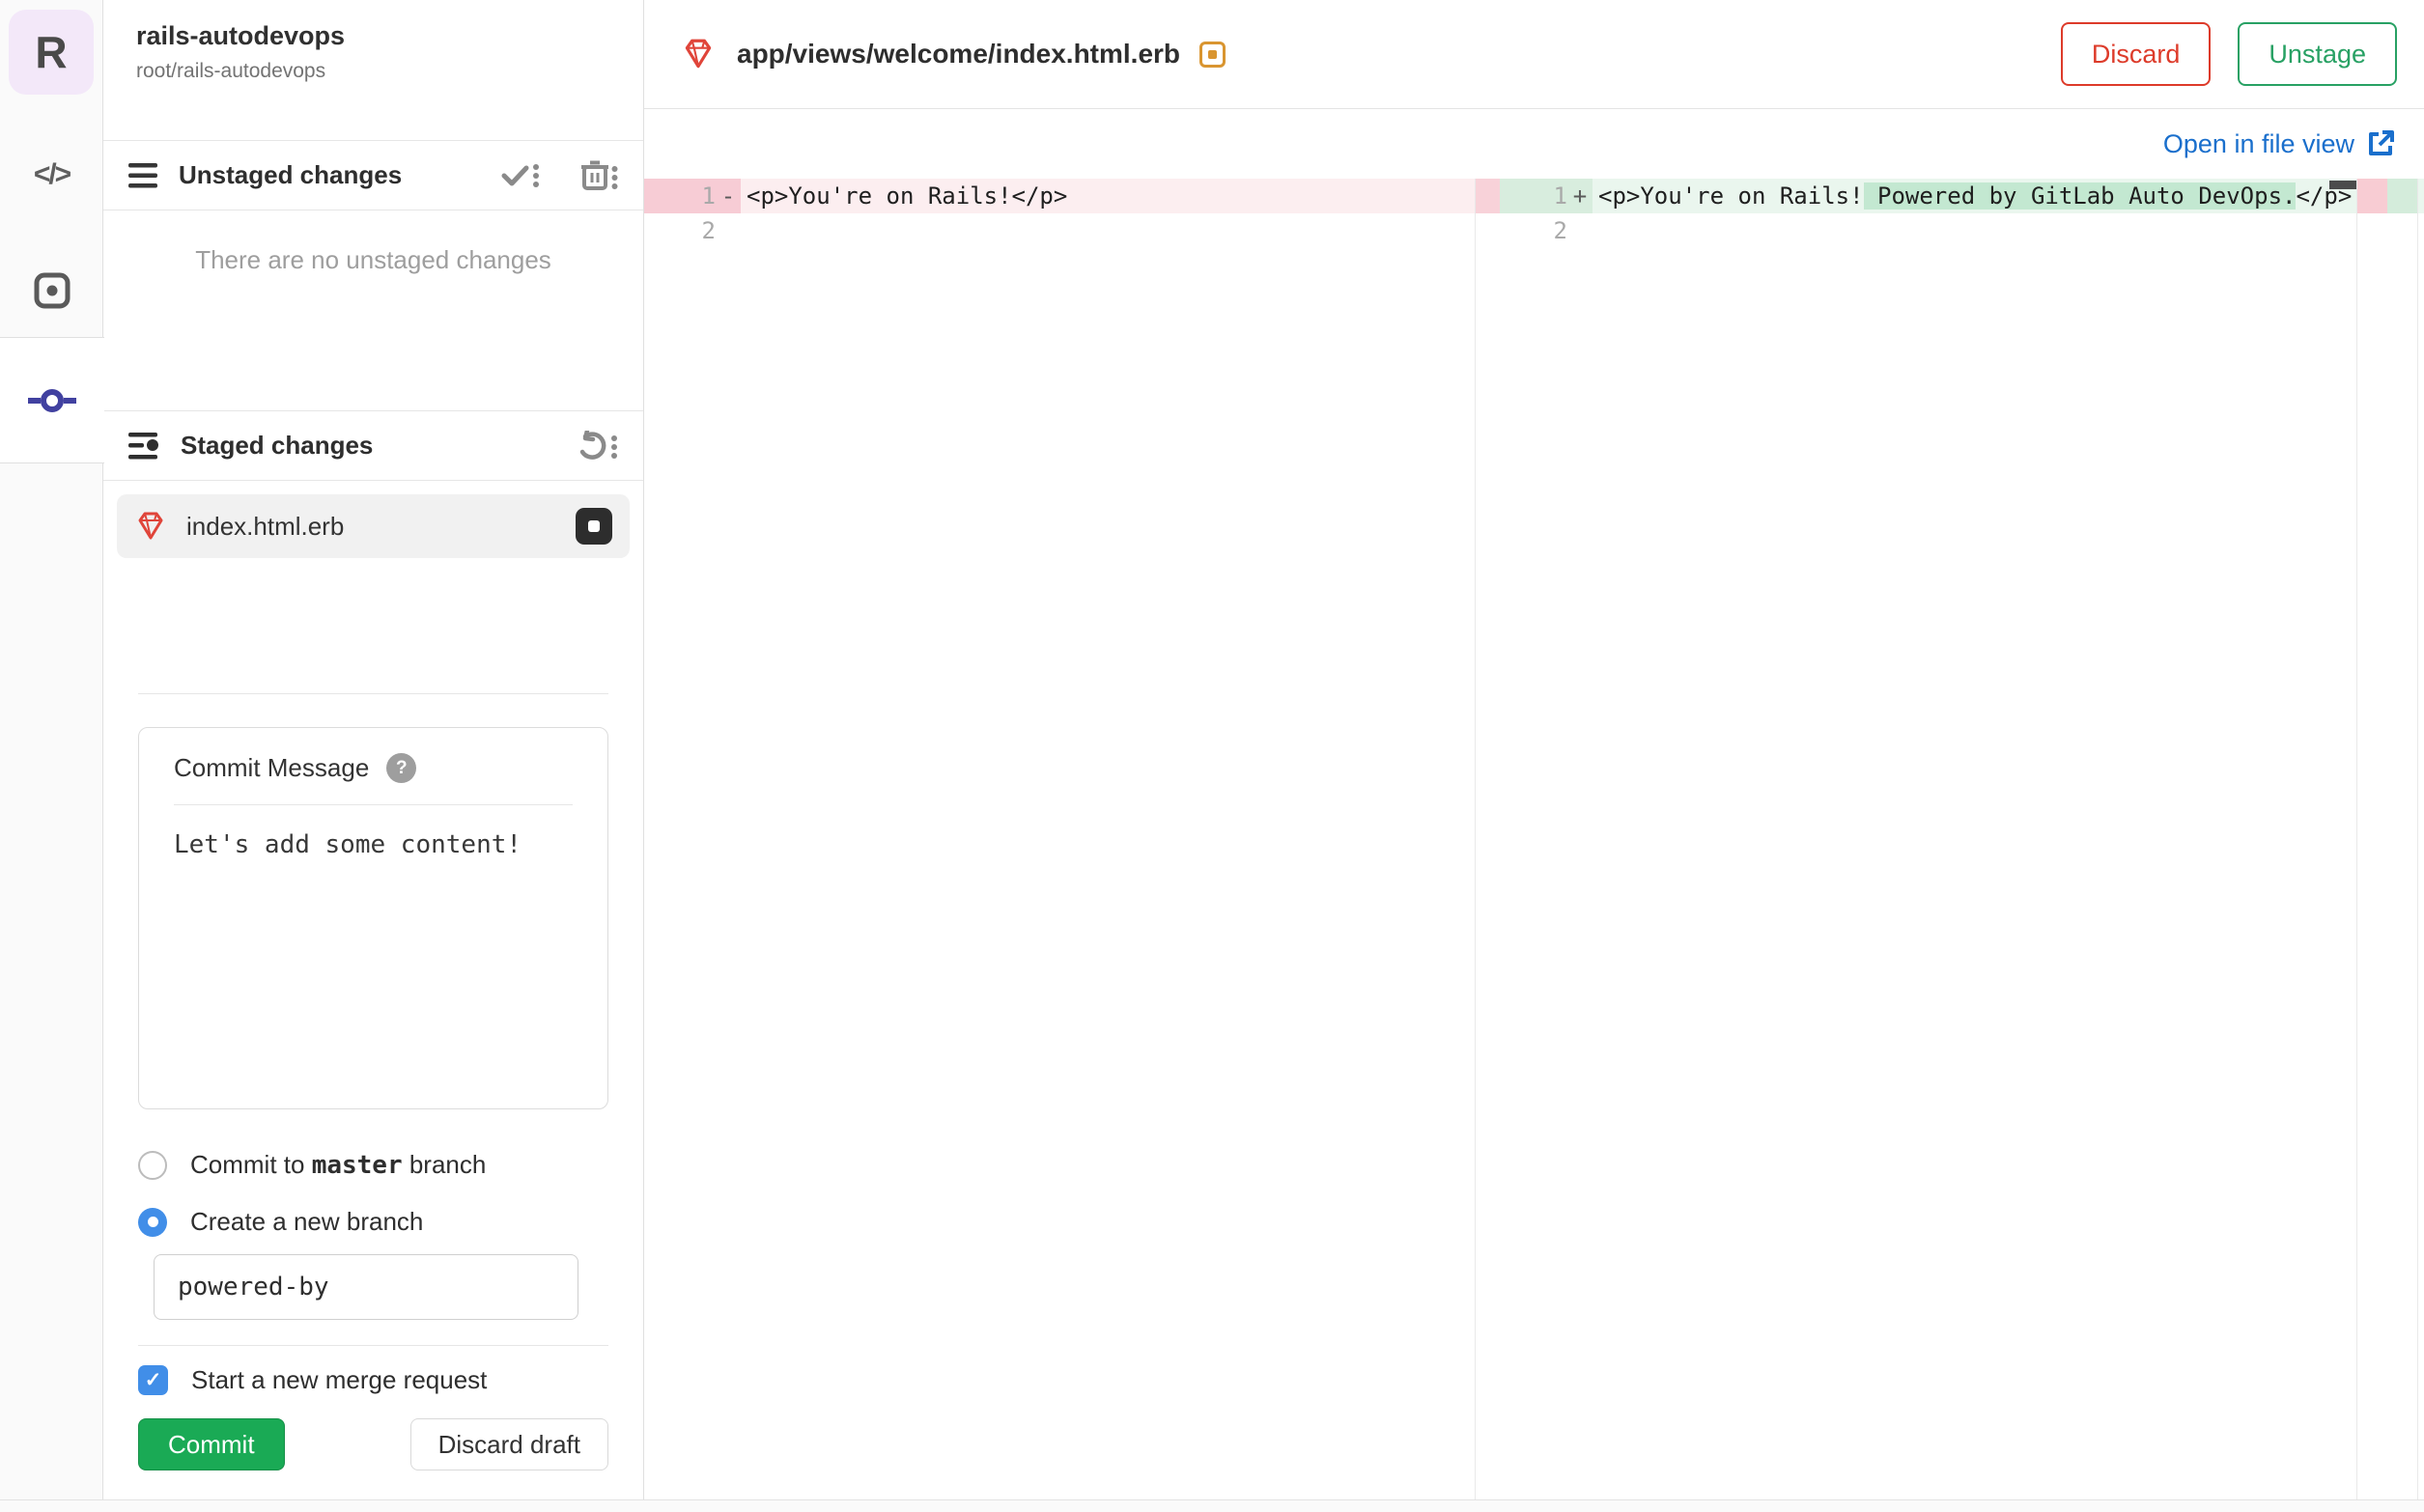  What do you see at coordinates (152, 1222) in the screenshot?
I see `radio-button-selected` at bounding box center [152, 1222].